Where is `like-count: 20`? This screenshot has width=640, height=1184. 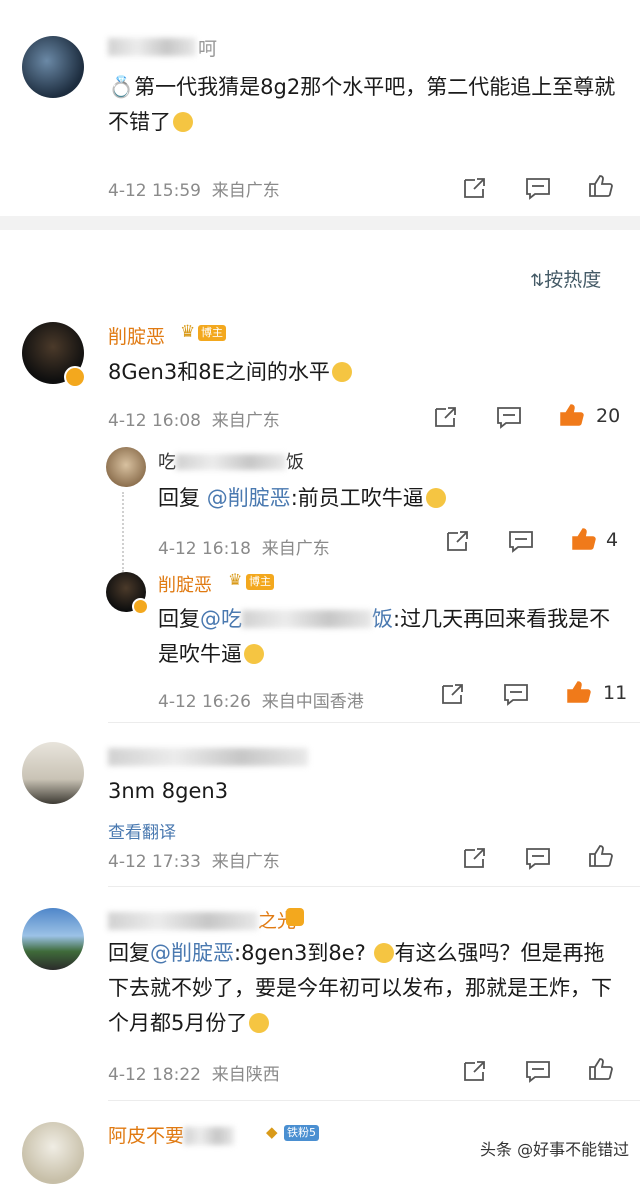 like-count: 20 is located at coordinates (608, 416).